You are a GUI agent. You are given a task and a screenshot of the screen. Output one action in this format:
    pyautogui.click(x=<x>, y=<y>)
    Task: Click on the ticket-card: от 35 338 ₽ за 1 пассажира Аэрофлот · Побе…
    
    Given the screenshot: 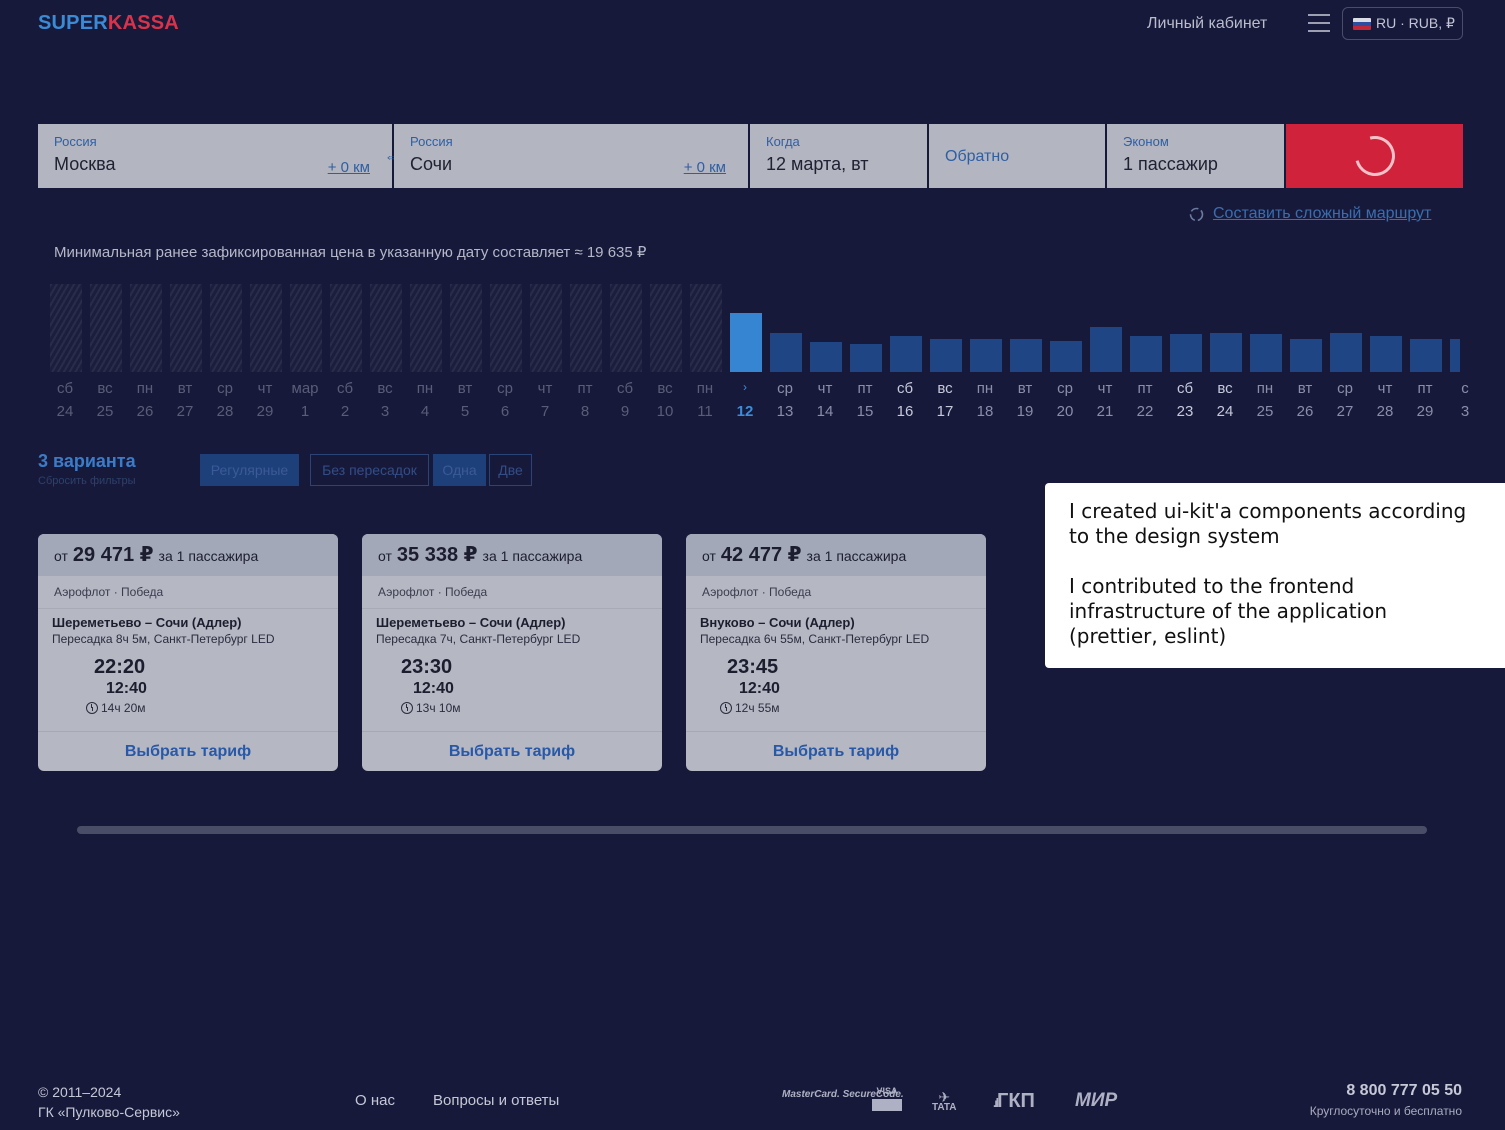 What is the action you would take?
    pyautogui.click(x=512, y=652)
    